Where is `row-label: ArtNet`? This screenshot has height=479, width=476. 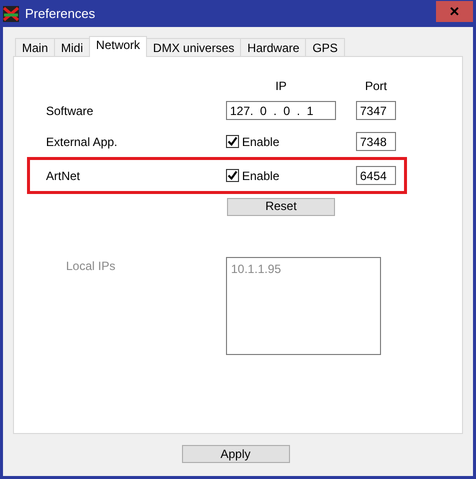 row-label: ArtNet is located at coordinates (64, 176).